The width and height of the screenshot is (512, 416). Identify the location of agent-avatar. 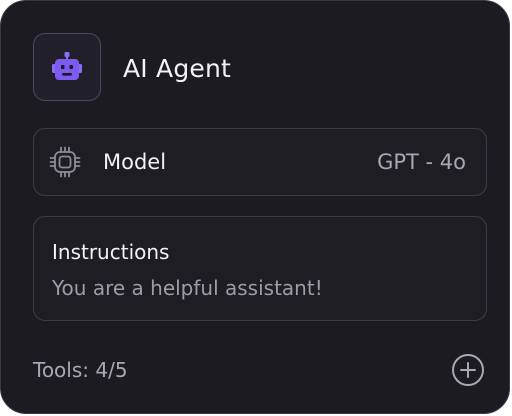
(67, 67).